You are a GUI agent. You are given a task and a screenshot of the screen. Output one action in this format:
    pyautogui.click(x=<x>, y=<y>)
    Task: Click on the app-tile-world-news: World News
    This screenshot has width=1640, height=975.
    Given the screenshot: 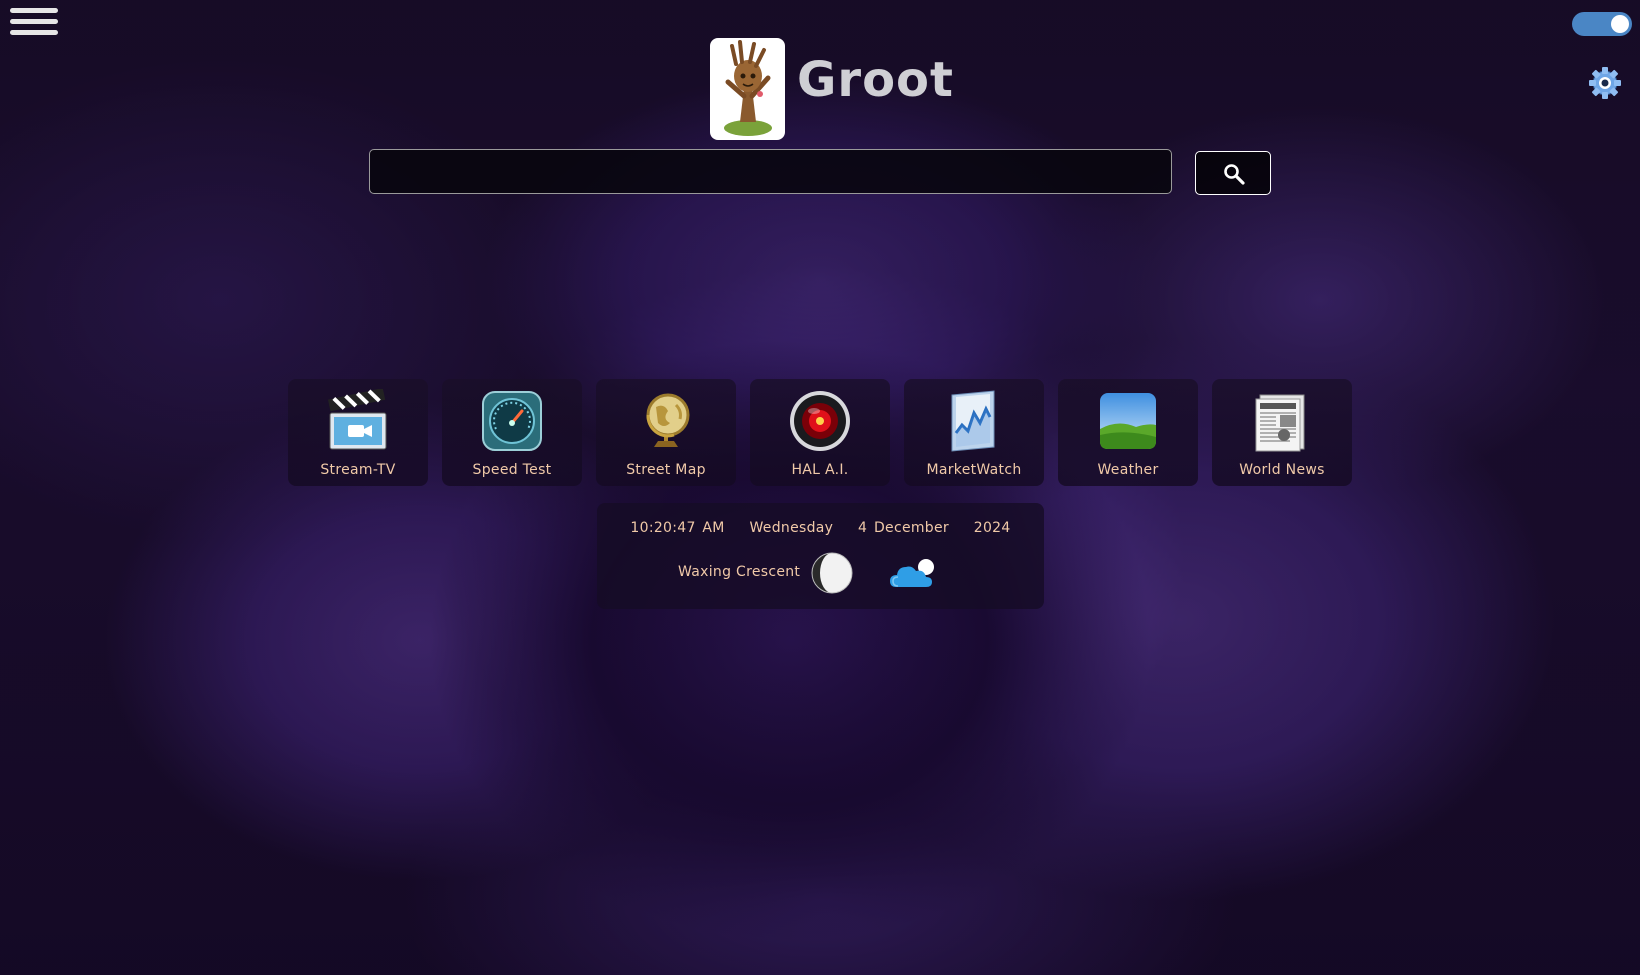 What is the action you would take?
    pyautogui.click(x=1282, y=432)
    